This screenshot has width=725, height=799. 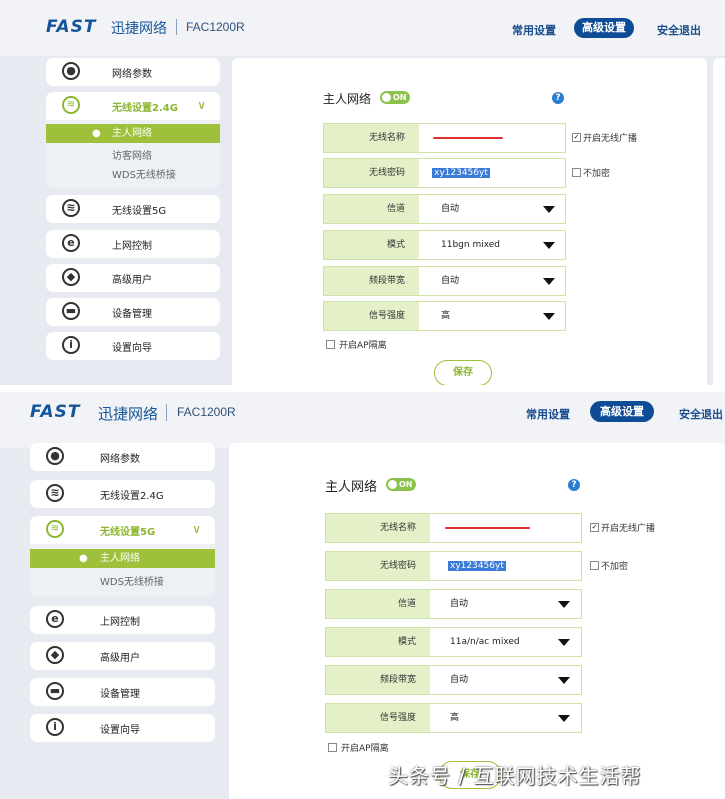 I want to click on sidebar-item-wireless-5g: ≋ 无线设置5G, so click(x=133, y=209).